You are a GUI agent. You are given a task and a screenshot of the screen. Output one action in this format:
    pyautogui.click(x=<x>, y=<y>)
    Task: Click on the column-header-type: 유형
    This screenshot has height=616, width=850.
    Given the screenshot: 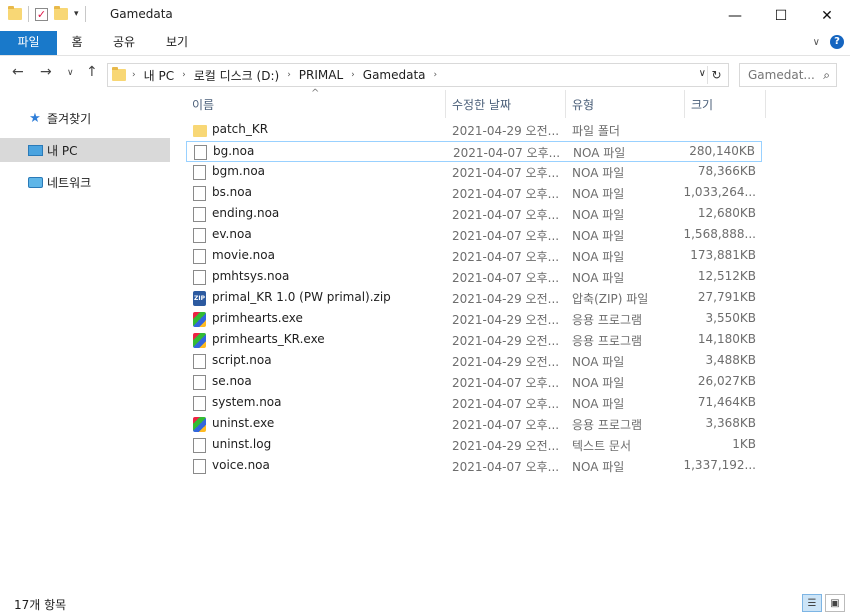 What is the action you would take?
    pyautogui.click(x=583, y=104)
    